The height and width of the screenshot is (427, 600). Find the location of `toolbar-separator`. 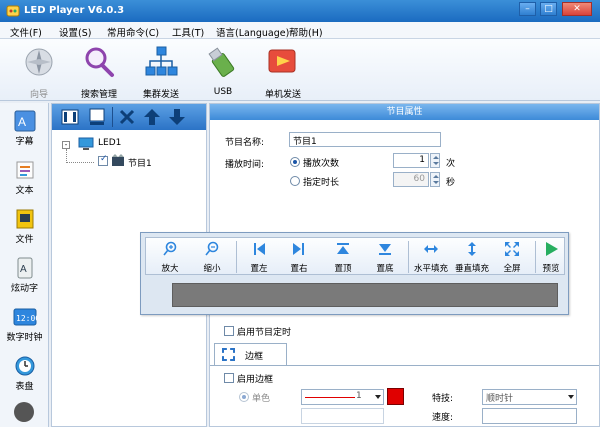

toolbar-separator is located at coordinates (112, 117).